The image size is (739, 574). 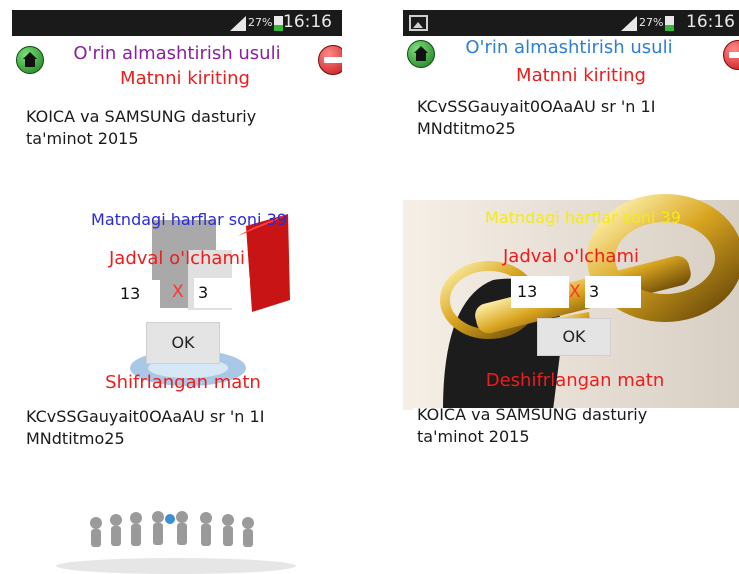 I want to click on figures-floor-shadow, so click(x=176, y=566).